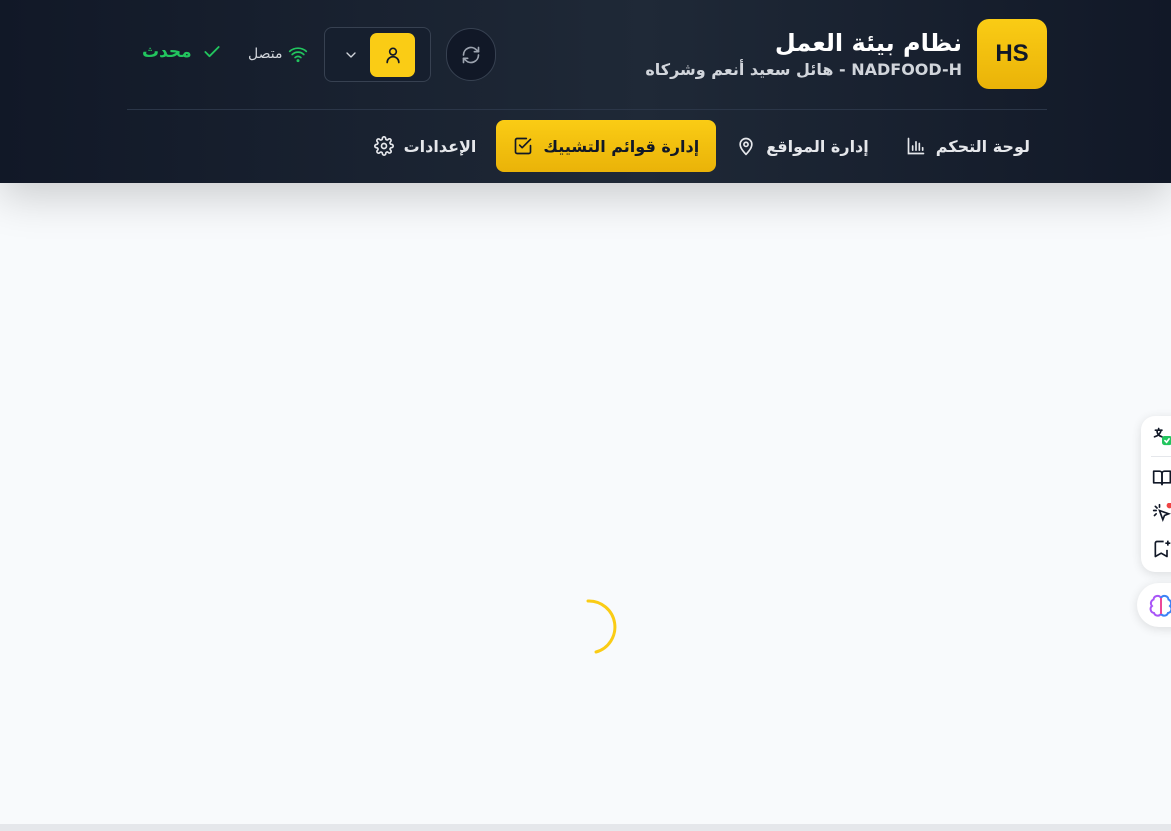 The width and height of the screenshot is (1171, 831). I want to click on connection-status: متصل, so click(278, 54).